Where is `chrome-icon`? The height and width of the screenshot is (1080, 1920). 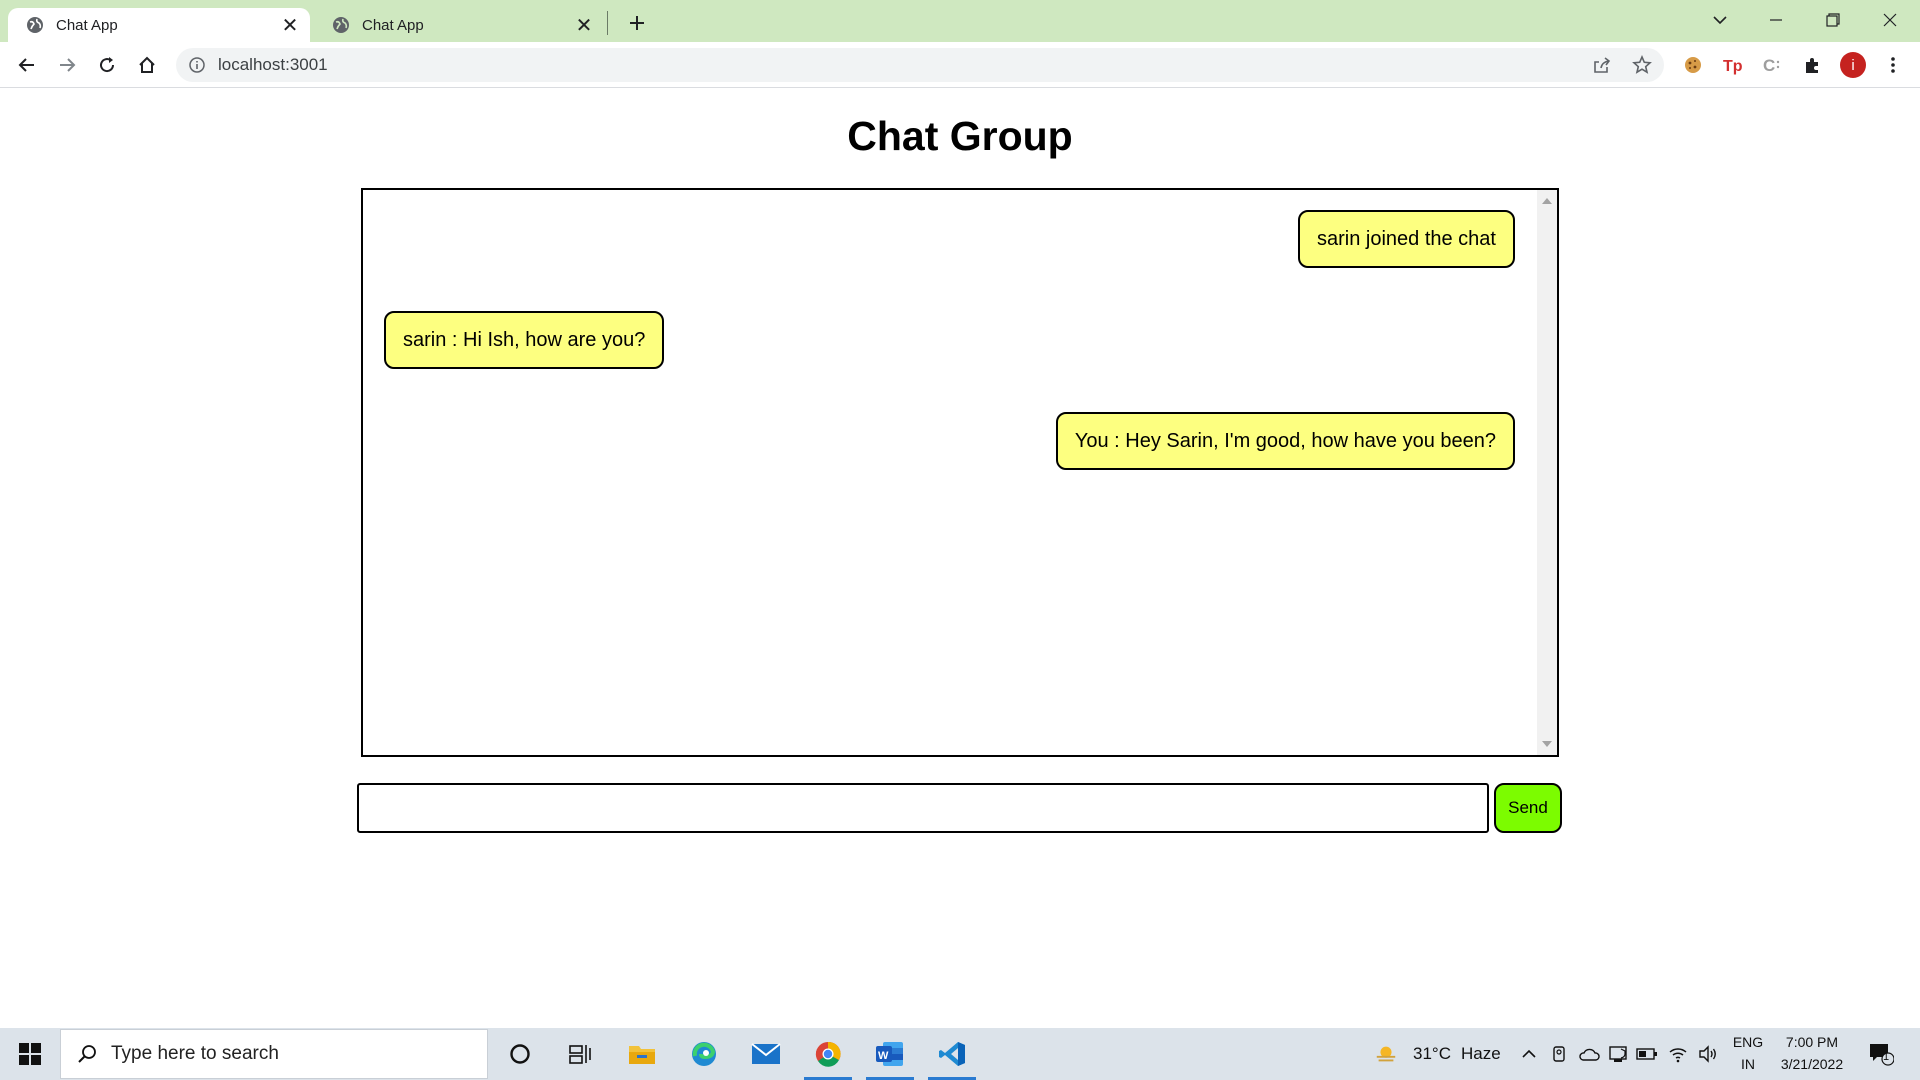 chrome-icon is located at coordinates (828, 1054).